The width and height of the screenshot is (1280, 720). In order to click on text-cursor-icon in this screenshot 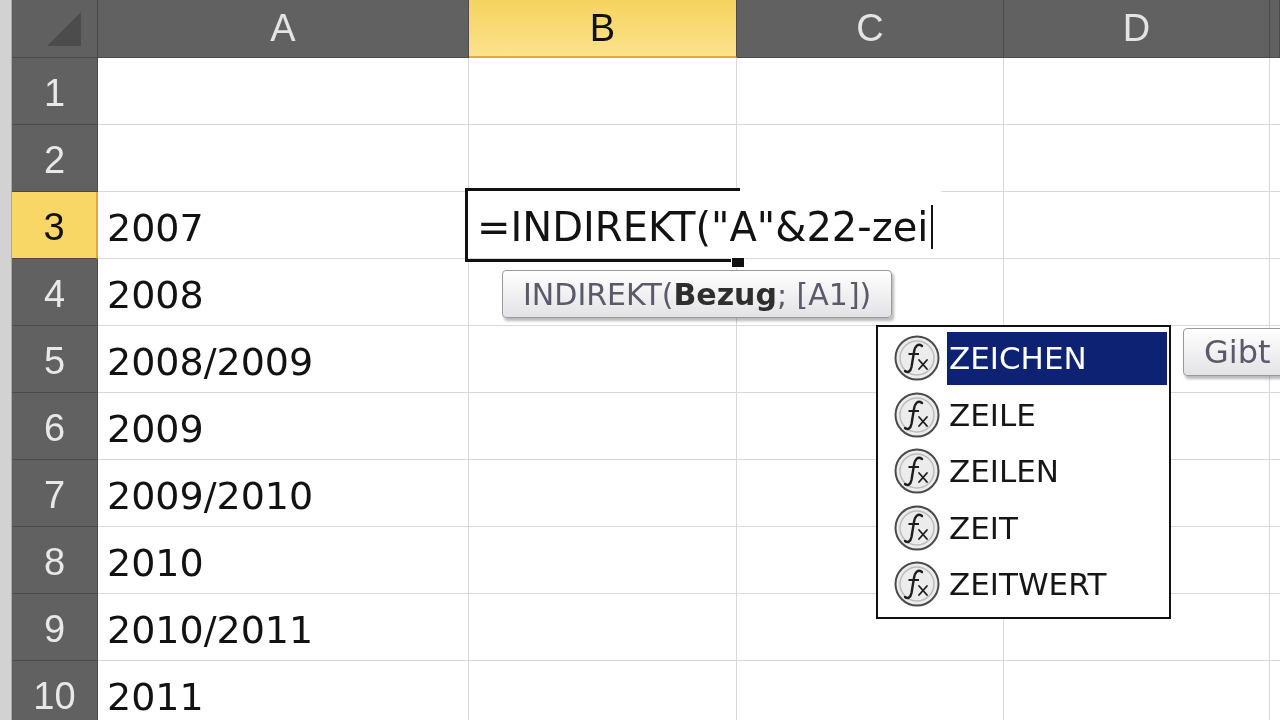, I will do `click(932, 226)`.